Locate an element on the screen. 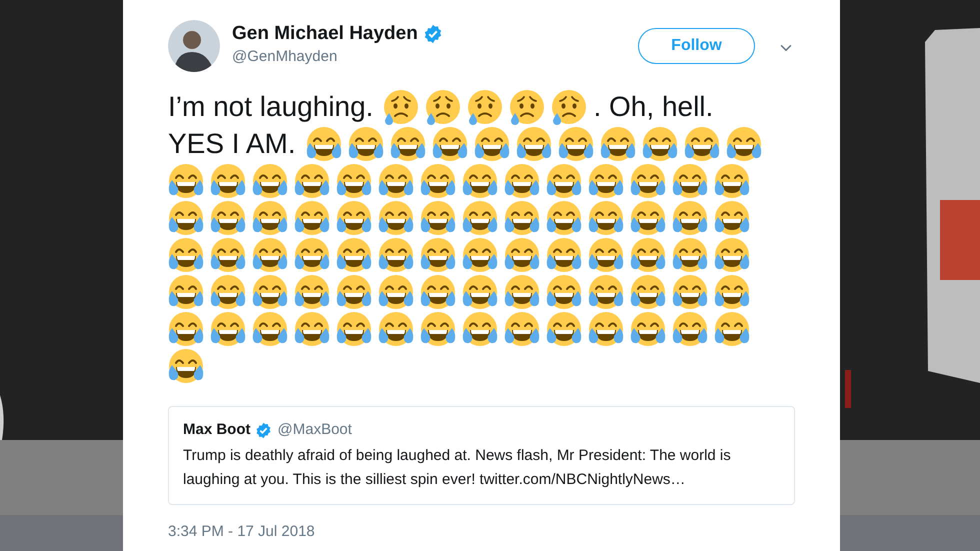  avatar-icon is located at coordinates (194, 46).